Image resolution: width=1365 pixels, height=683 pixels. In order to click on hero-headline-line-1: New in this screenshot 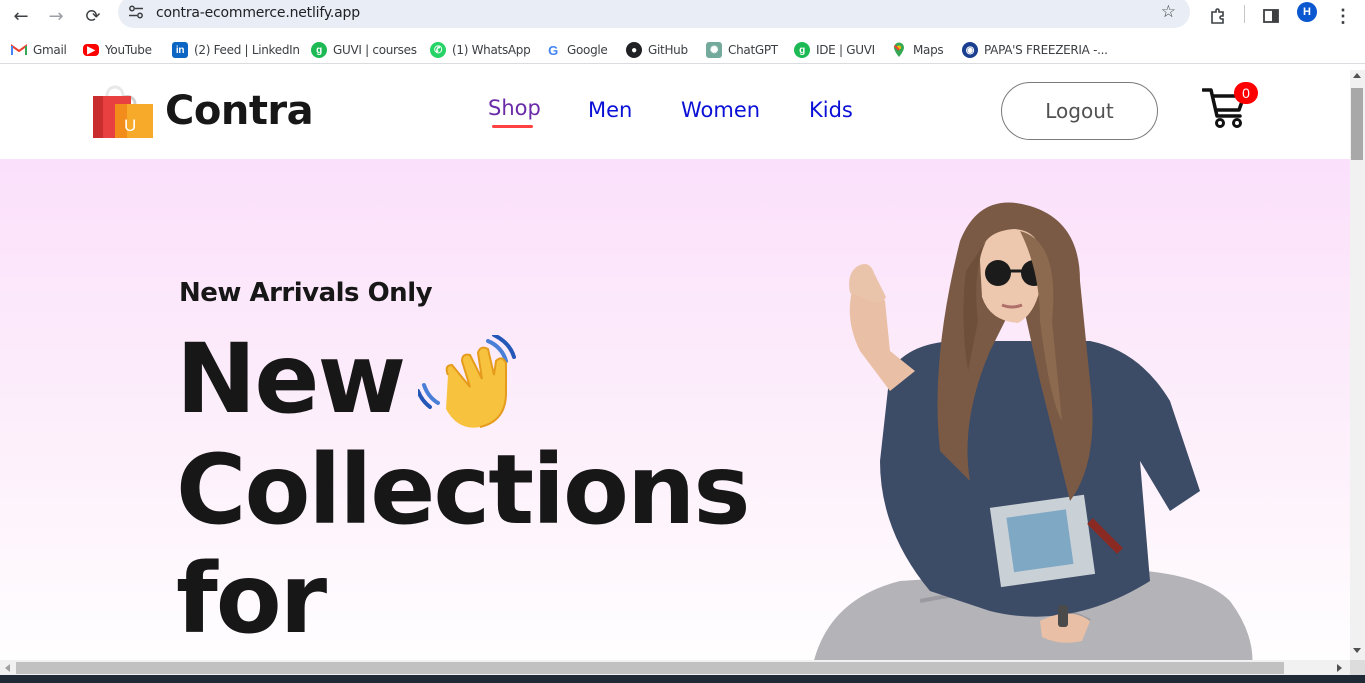, I will do `click(291, 379)`.